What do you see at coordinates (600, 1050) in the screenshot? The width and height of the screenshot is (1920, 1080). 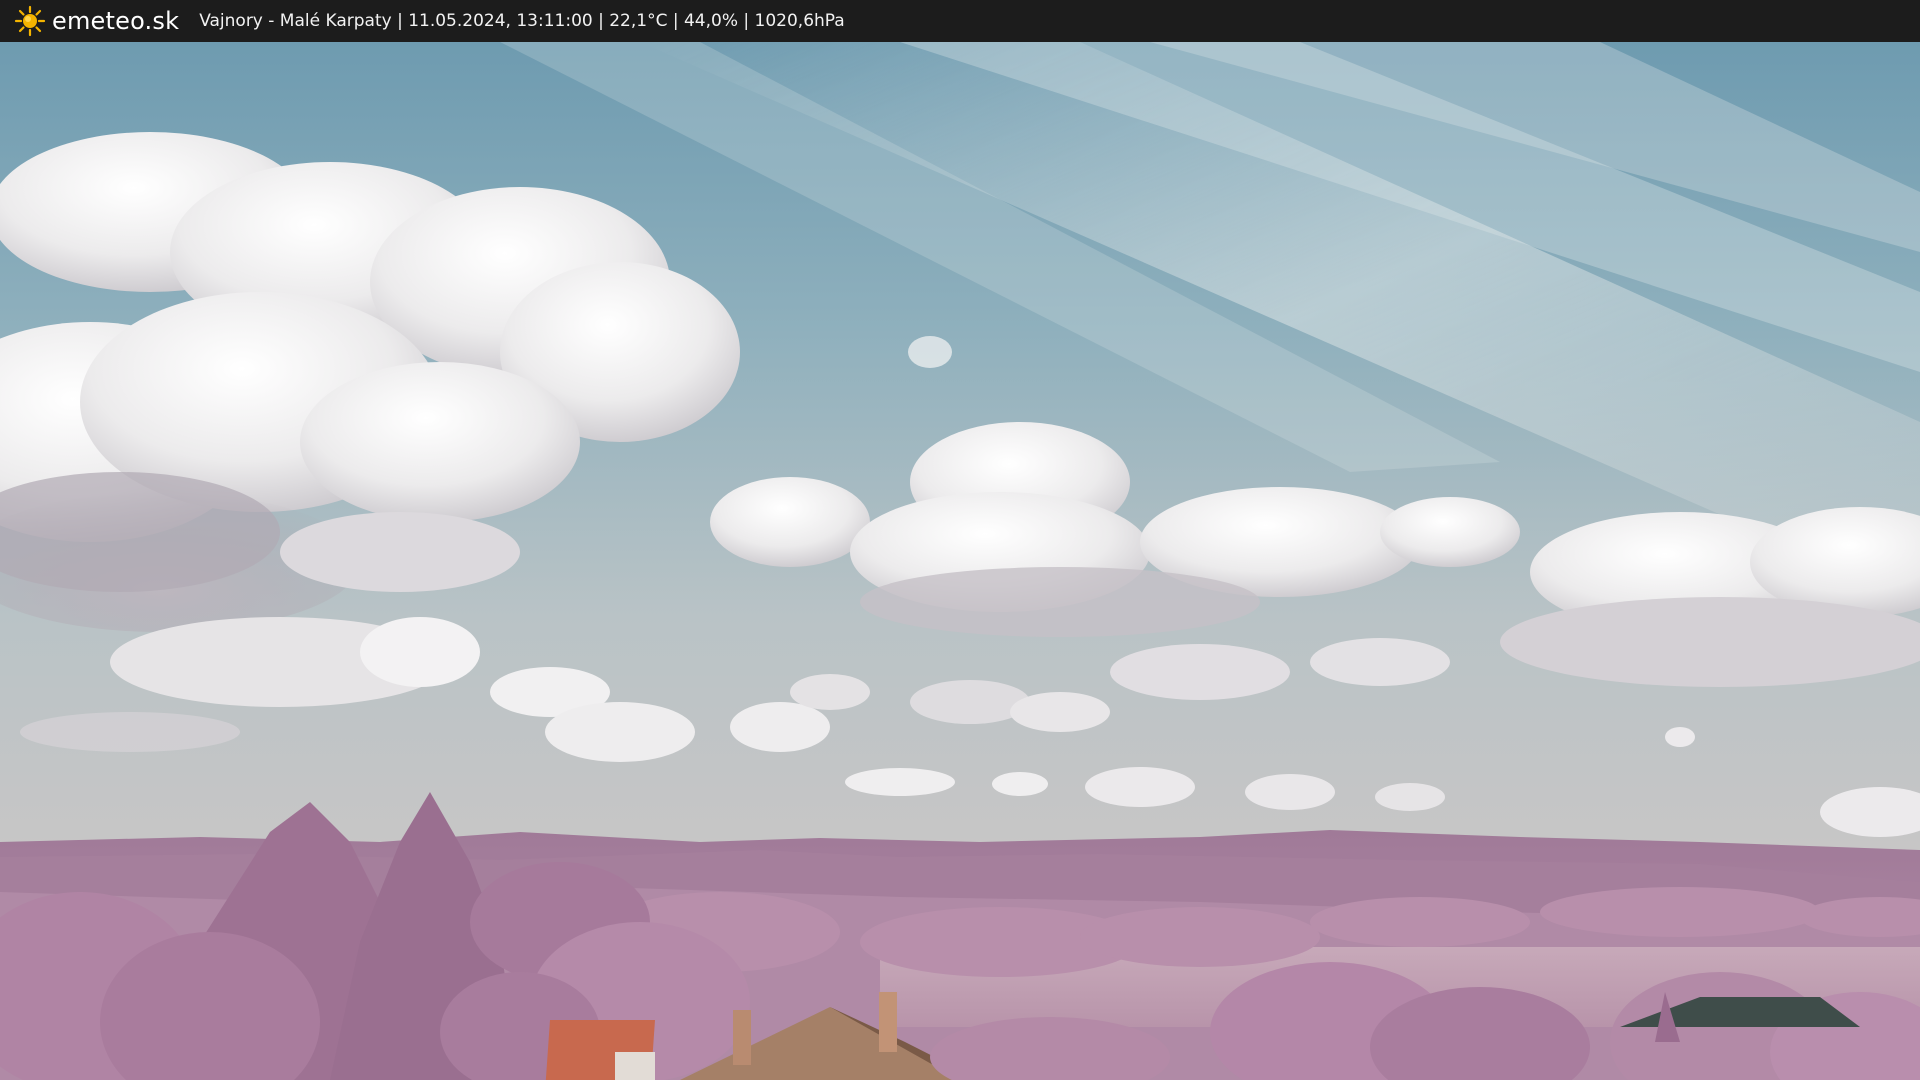 I see `house-left` at bounding box center [600, 1050].